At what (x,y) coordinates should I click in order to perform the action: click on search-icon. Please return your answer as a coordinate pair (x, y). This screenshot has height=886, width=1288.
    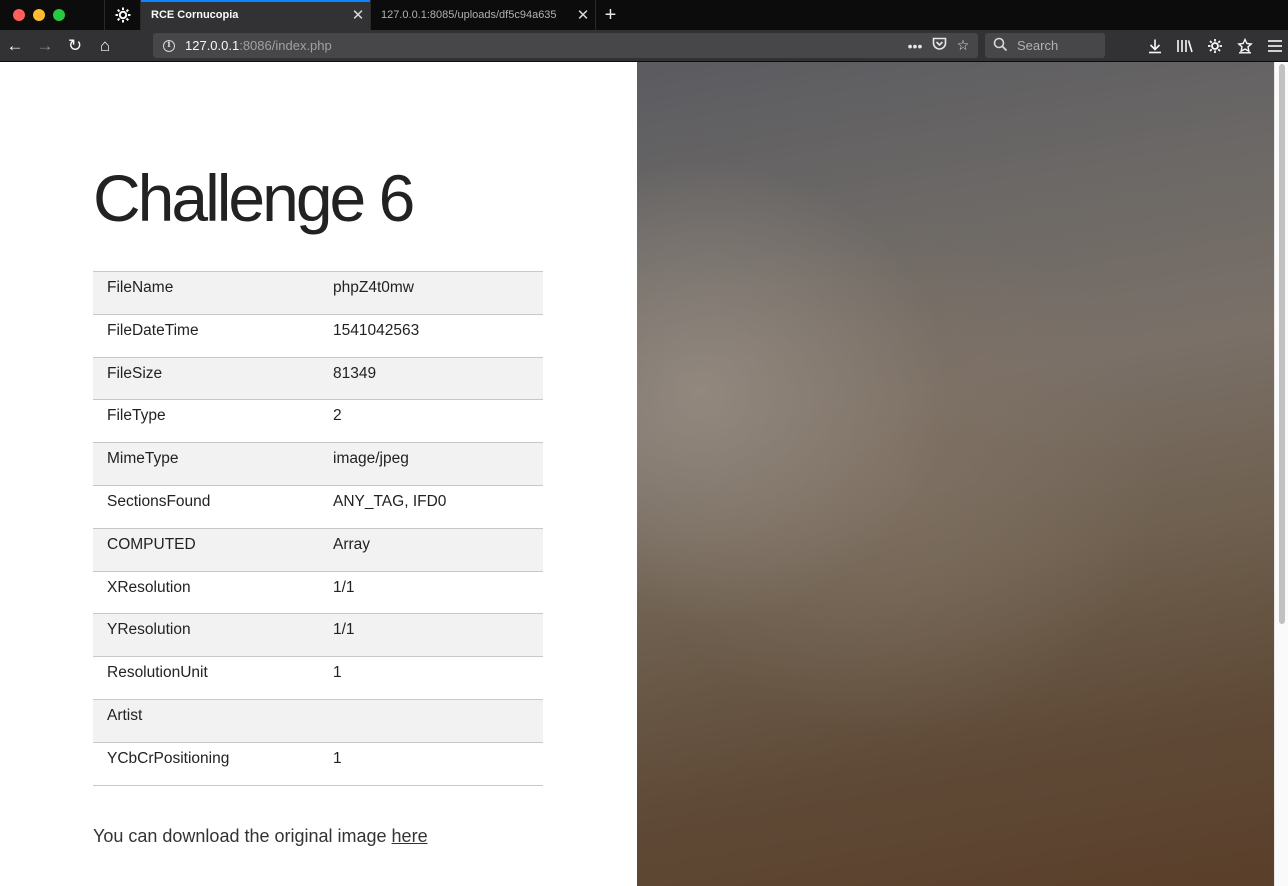
    Looking at the image, I should click on (1003, 46).